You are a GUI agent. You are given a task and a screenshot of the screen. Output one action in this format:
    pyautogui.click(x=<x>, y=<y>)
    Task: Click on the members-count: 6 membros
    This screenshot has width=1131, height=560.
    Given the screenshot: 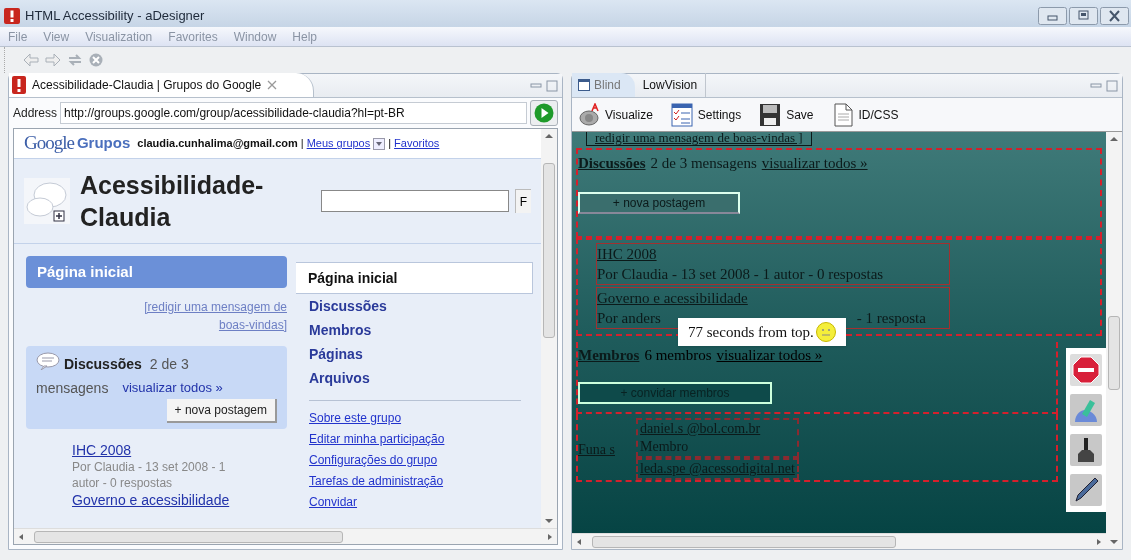 What is the action you would take?
    pyautogui.click(x=678, y=355)
    